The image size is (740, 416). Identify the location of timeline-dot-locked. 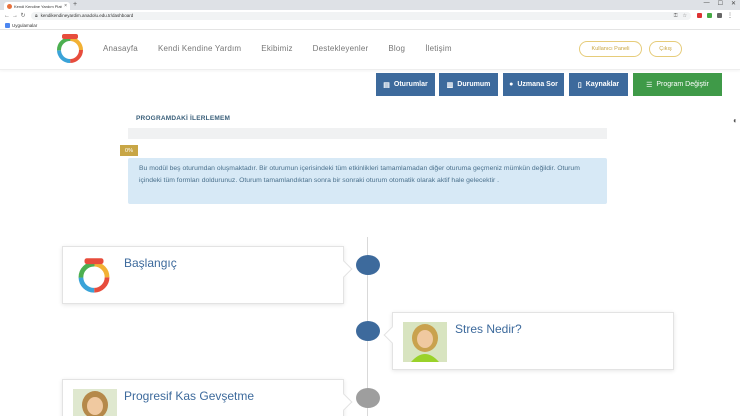
(368, 398).